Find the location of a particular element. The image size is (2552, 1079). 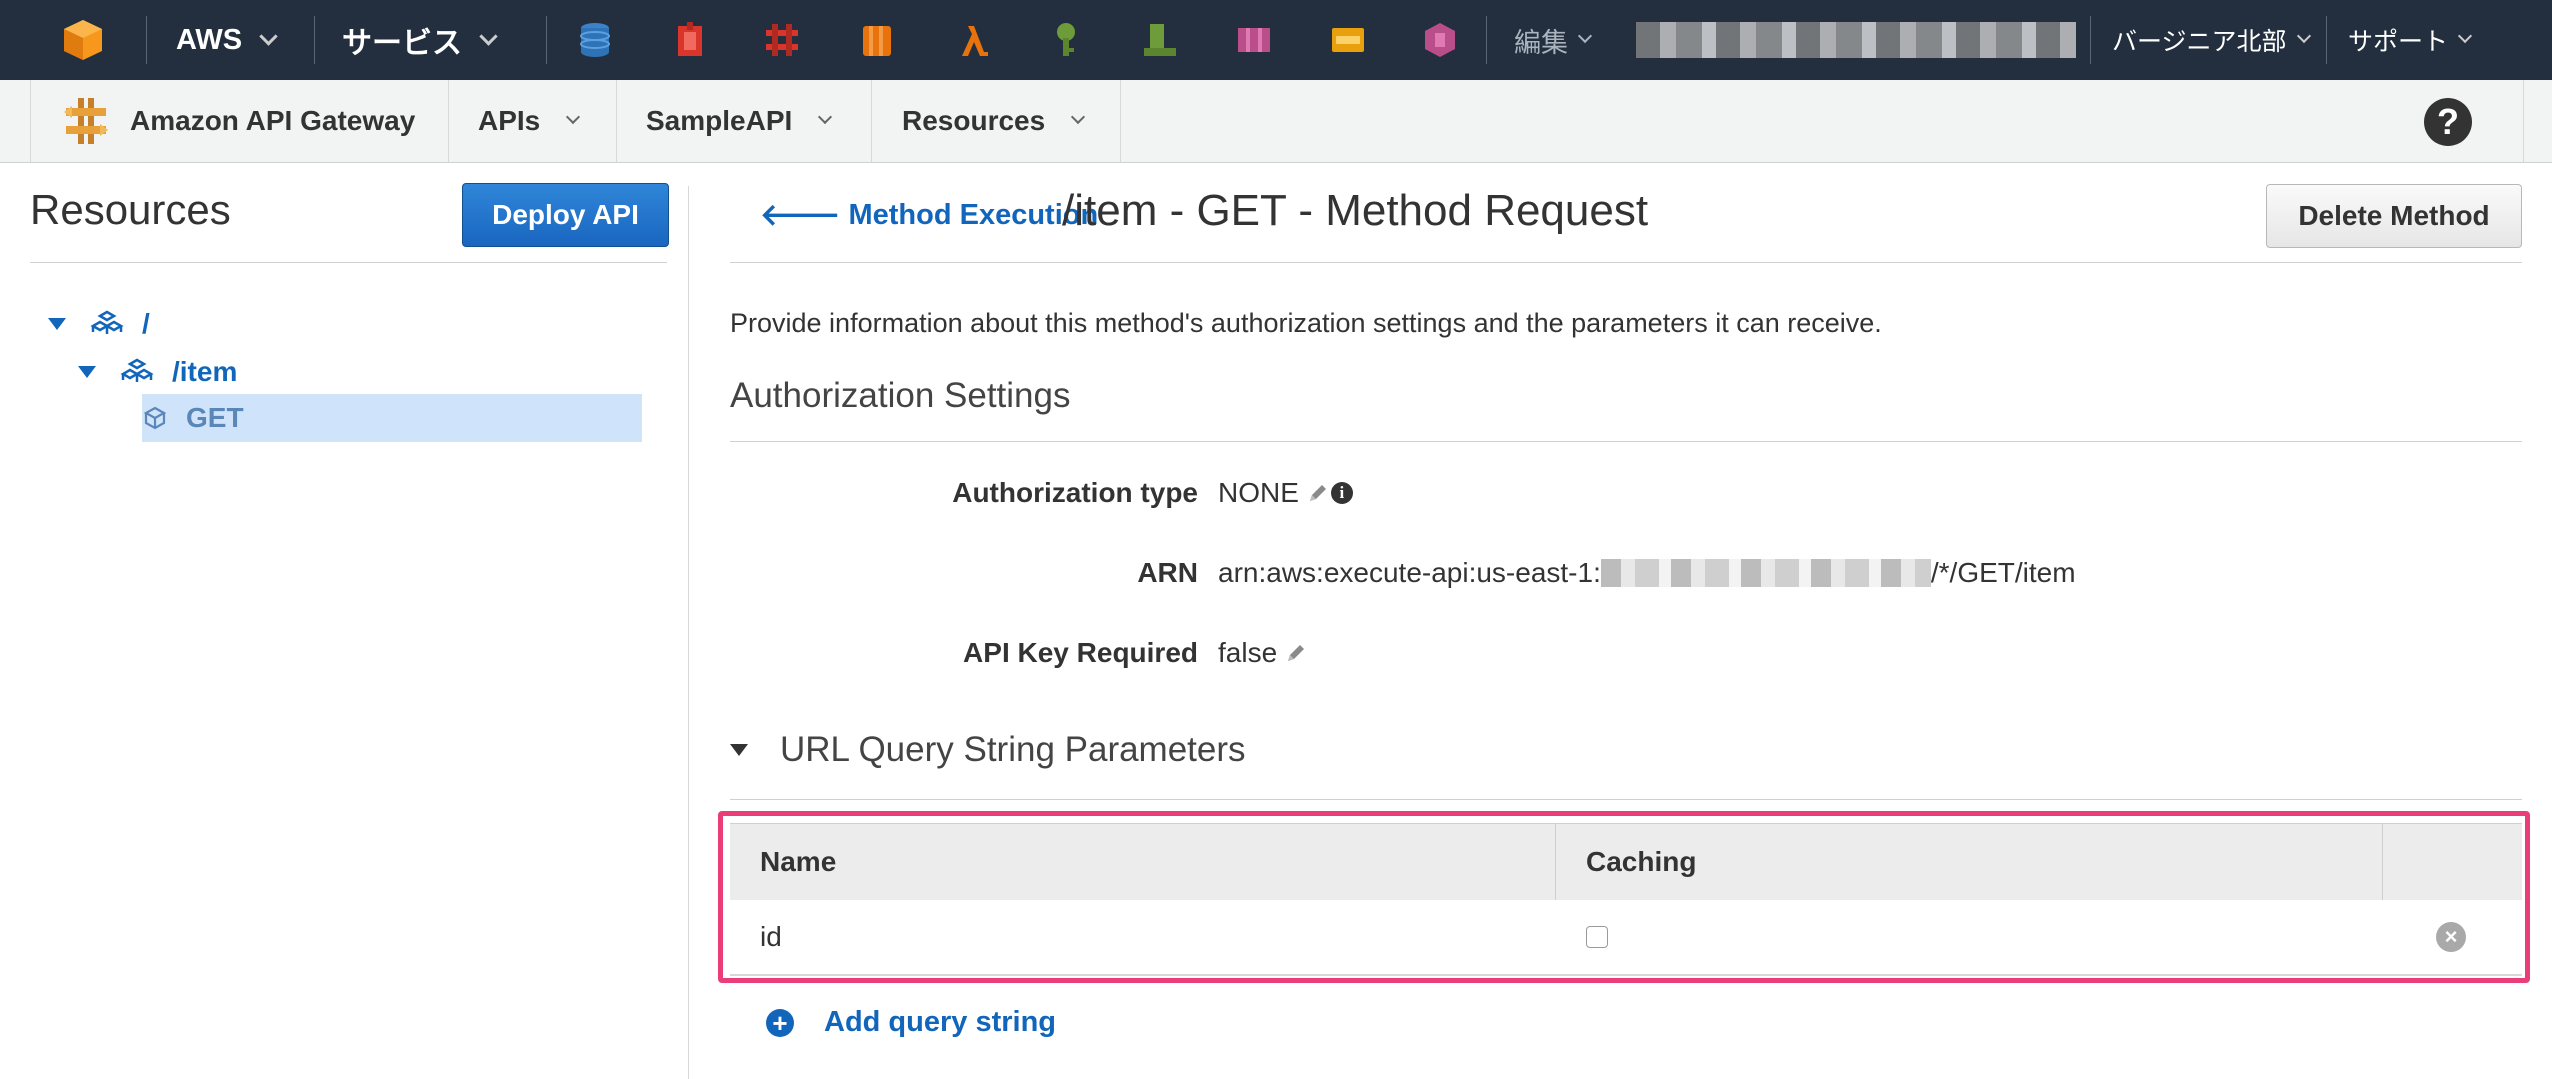

aws-menu: AWS is located at coordinates (227, 40).